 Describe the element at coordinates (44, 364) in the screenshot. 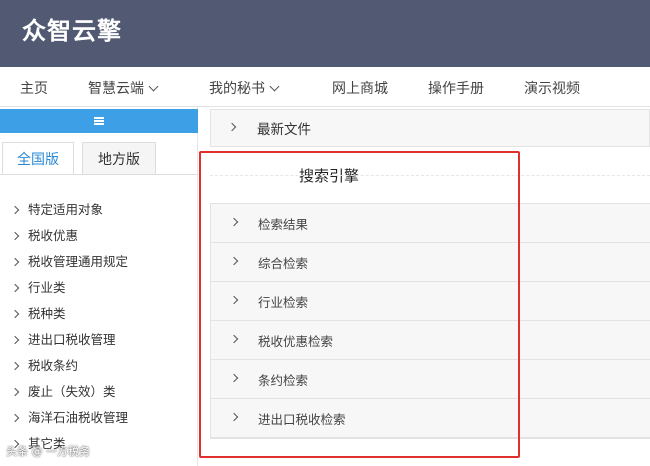

I see `sidebar-item: 税收条约` at that location.